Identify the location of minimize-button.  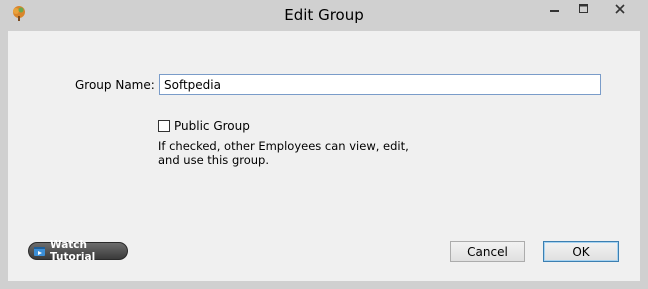
(554, 10).